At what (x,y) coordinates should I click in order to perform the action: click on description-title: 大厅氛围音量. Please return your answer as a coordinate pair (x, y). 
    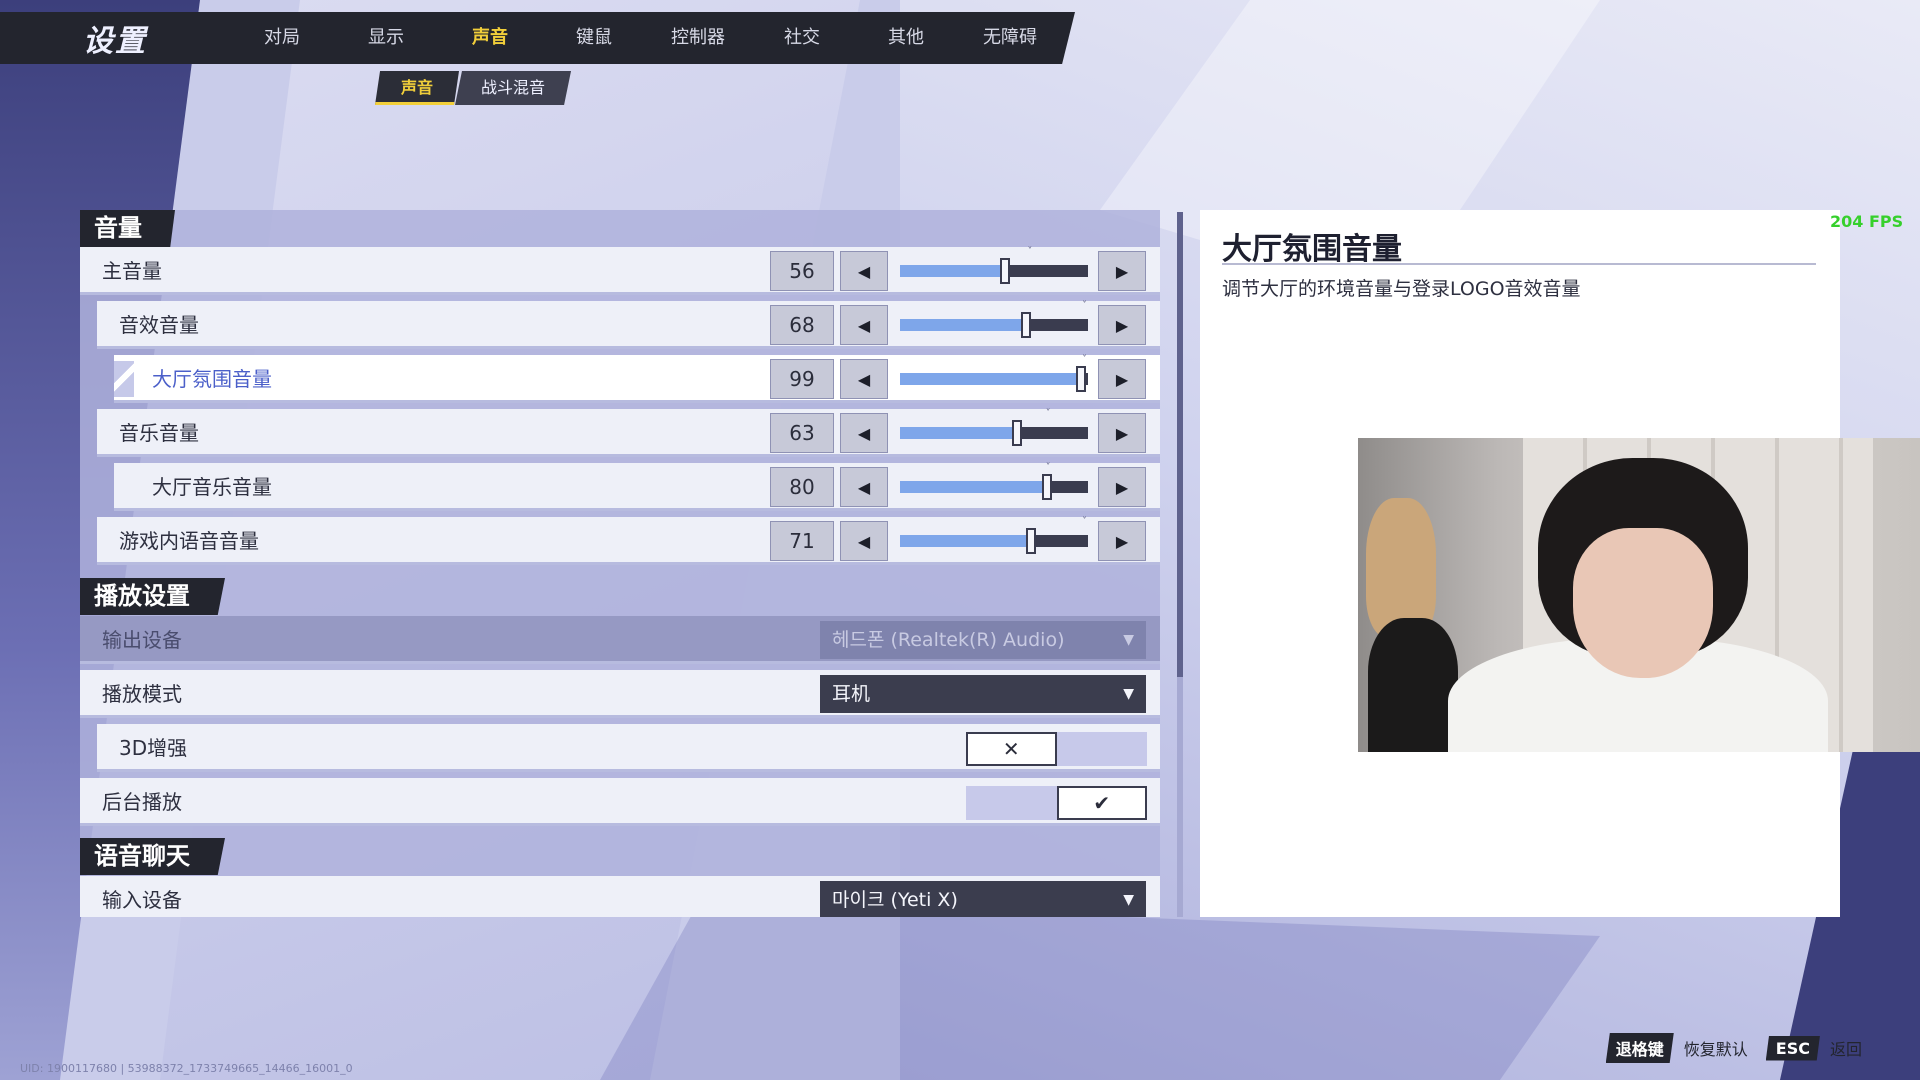
    Looking at the image, I should click on (1312, 249).